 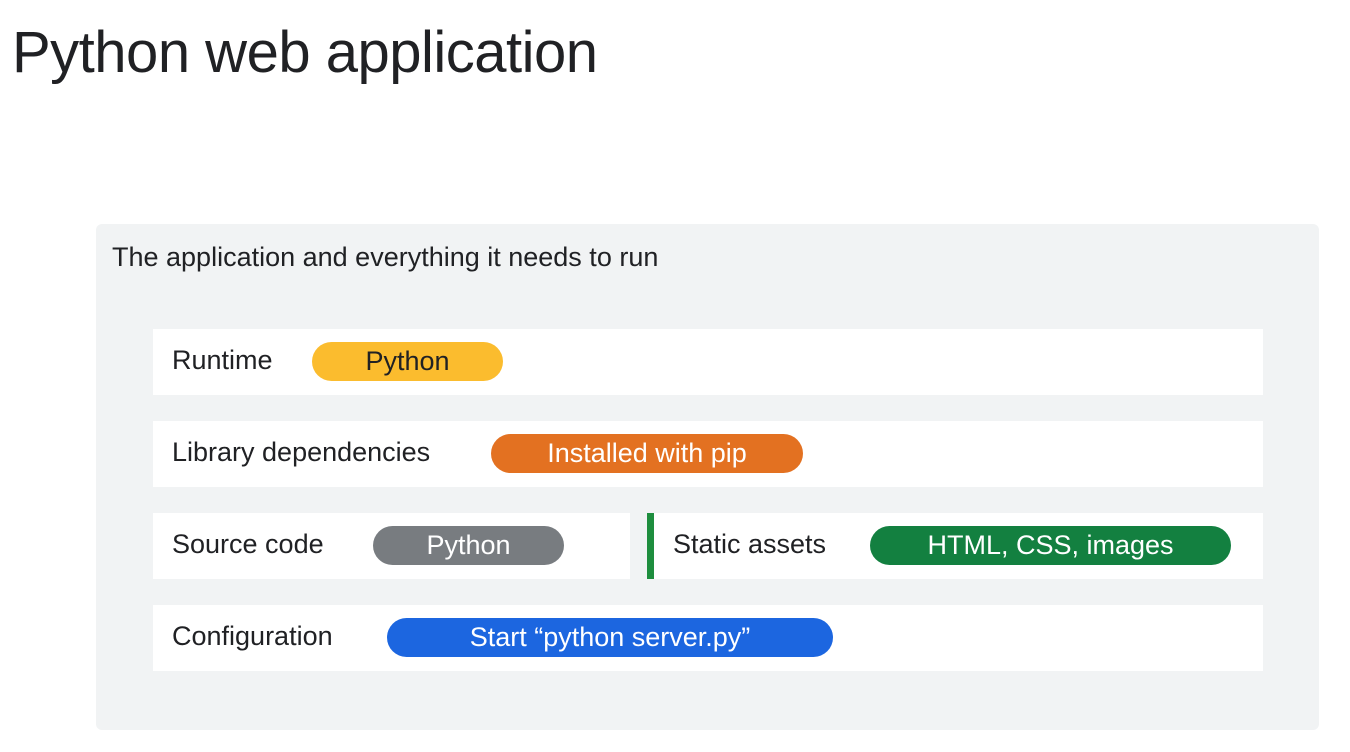 What do you see at coordinates (305, 52) in the screenshot?
I see `page-title: Python web application` at bounding box center [305, 52].